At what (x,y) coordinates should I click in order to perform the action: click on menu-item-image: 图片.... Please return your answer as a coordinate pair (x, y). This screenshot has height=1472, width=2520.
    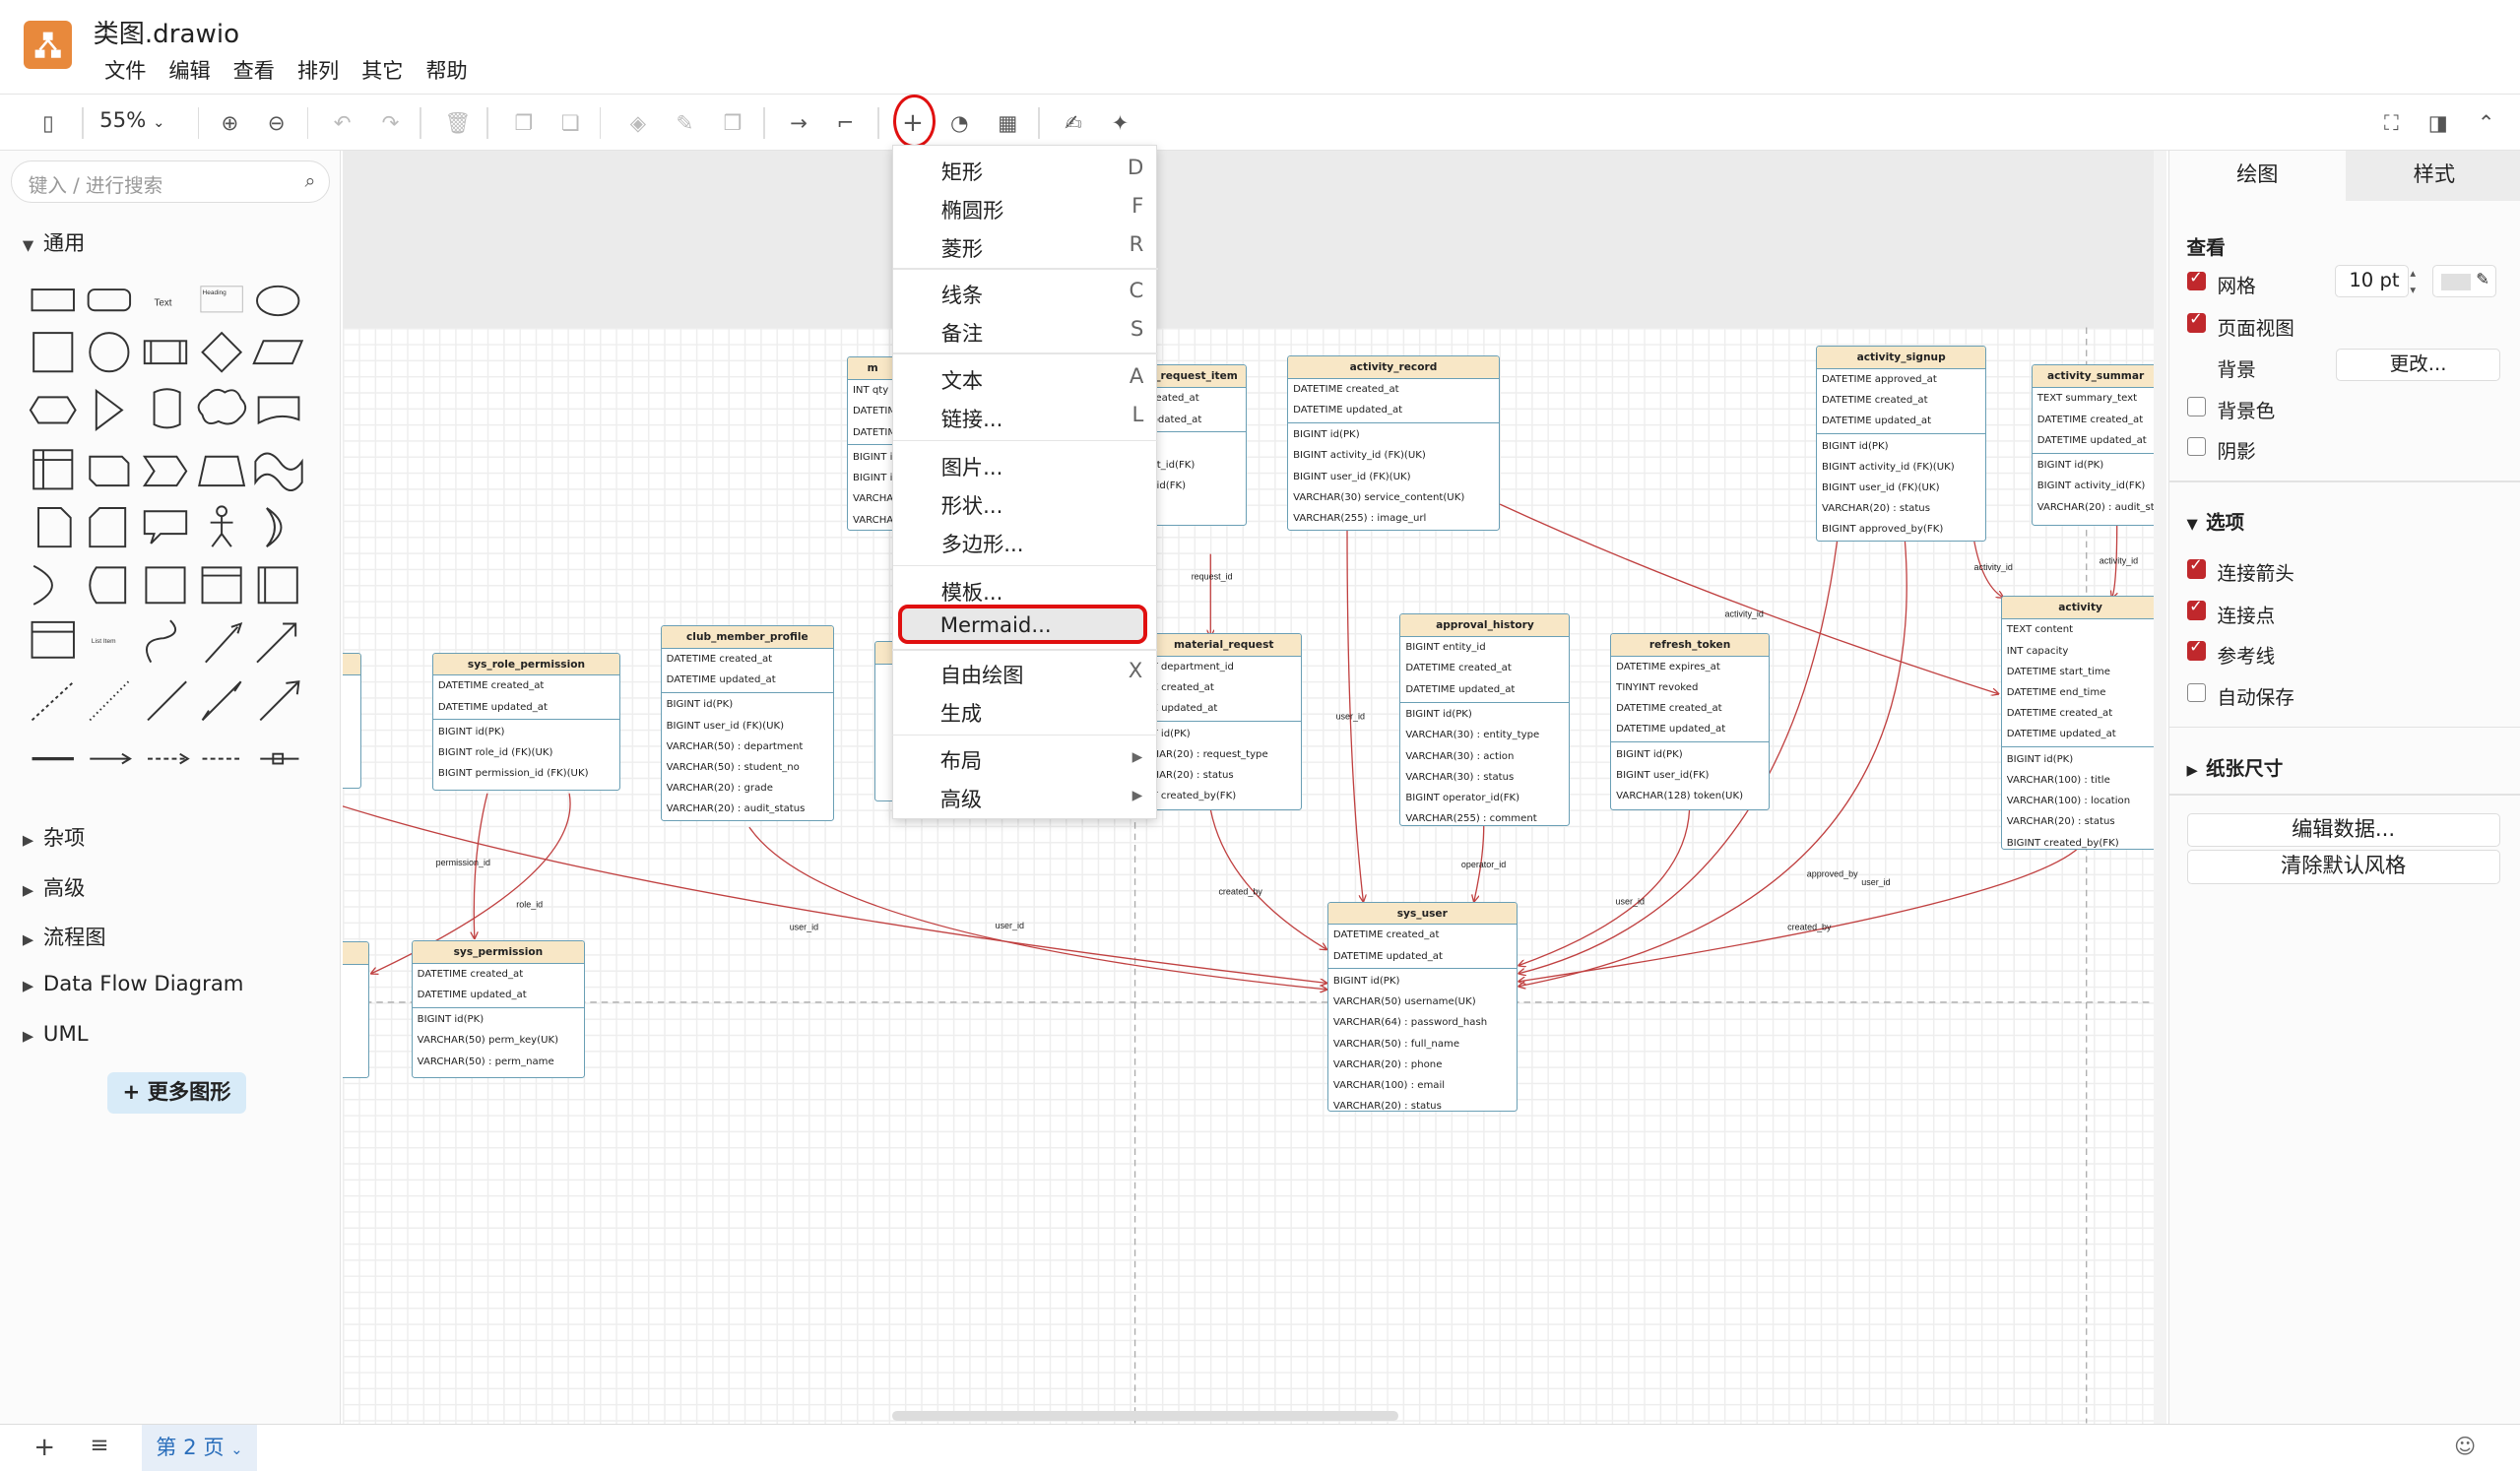
    Looking at the image, I should click on (1025, 463).